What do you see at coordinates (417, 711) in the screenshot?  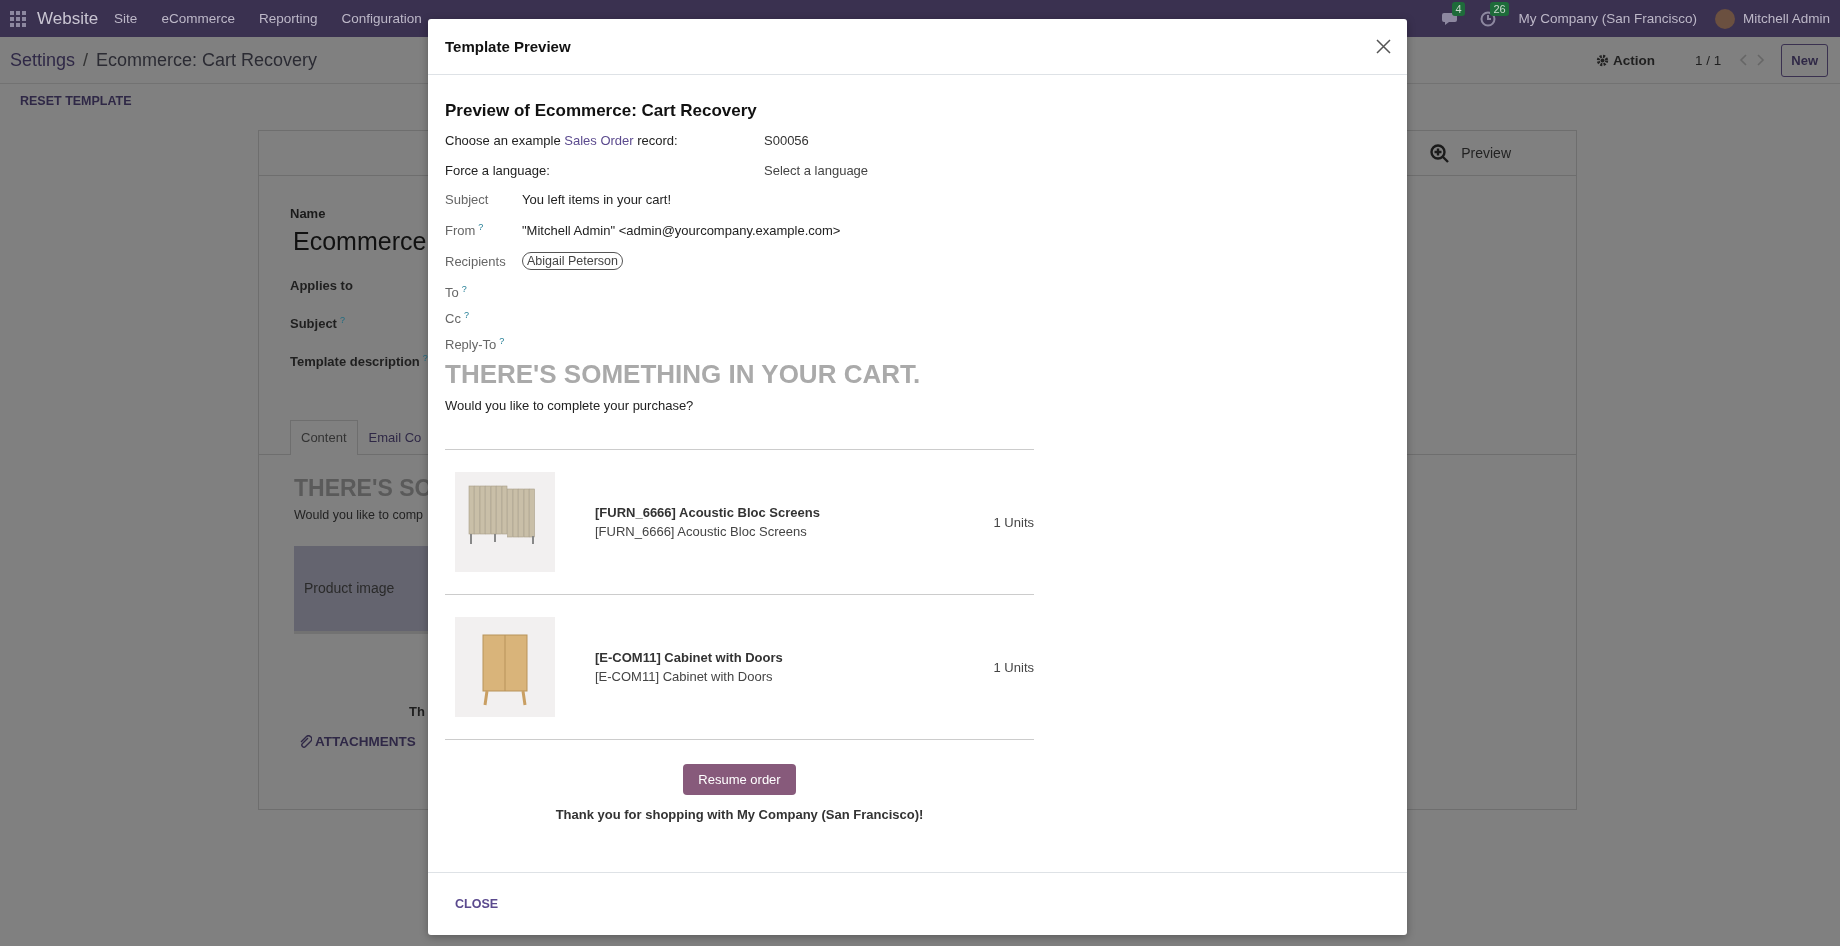 I see `email-footer-text: Th` at bounding box center [417, 711].